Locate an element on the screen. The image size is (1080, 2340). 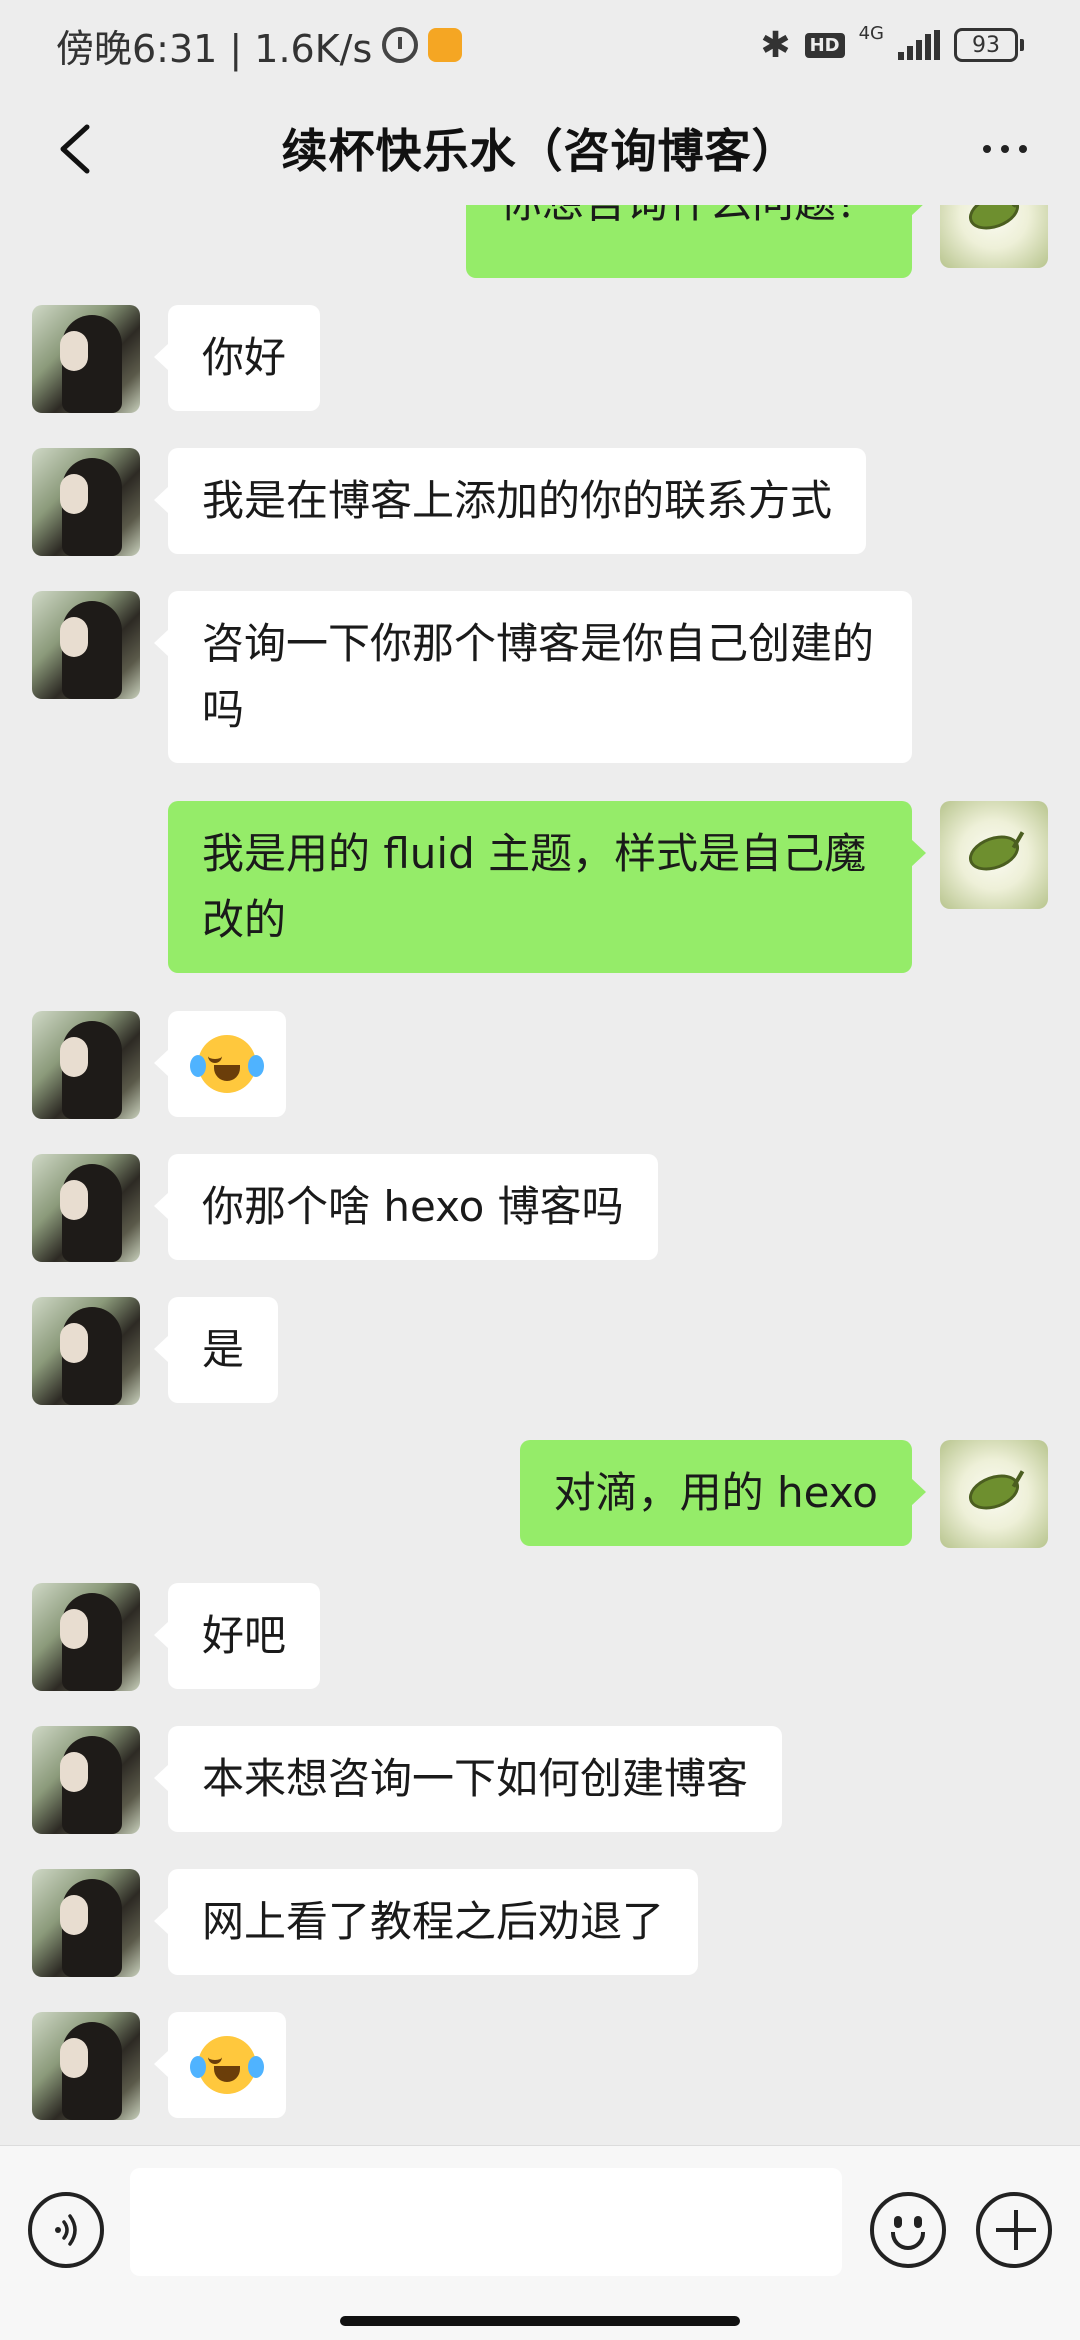
voice-icon is located at coordinates (66, 2230).